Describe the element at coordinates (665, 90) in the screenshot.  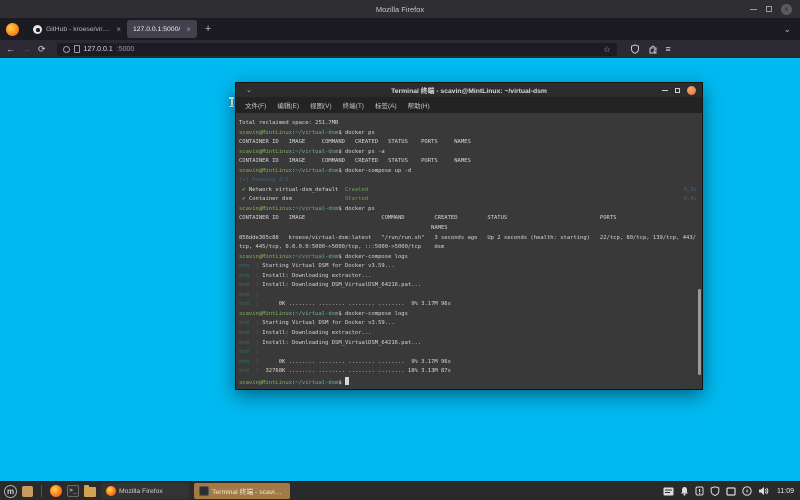
I see `terminal-minimize-icon` at that location.